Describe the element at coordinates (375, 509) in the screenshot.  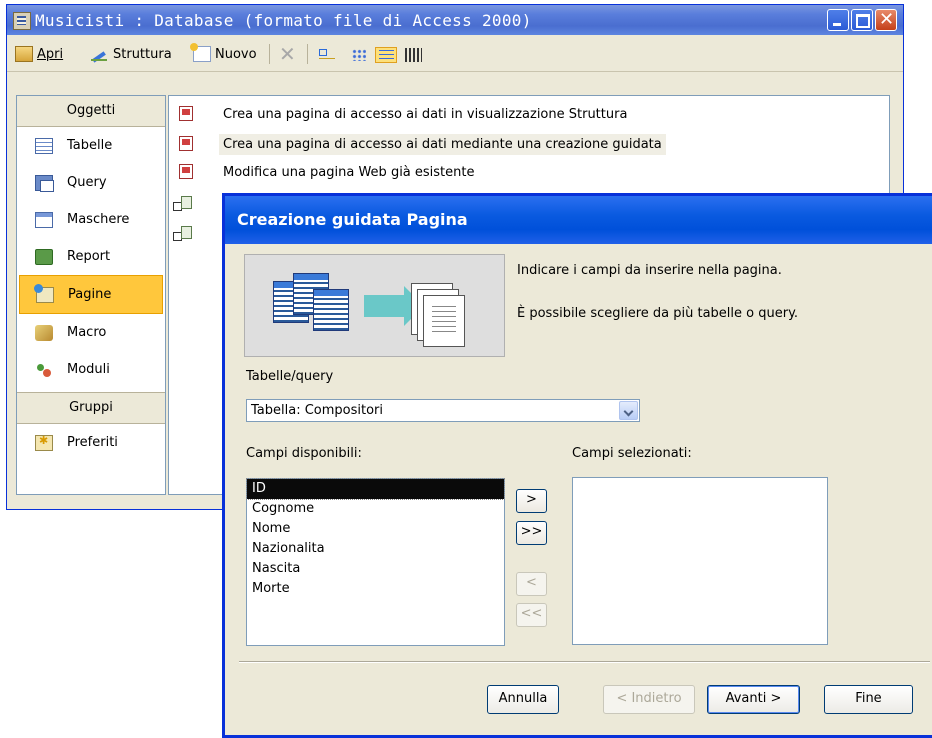
I see `field-item: Cognome` at that location.